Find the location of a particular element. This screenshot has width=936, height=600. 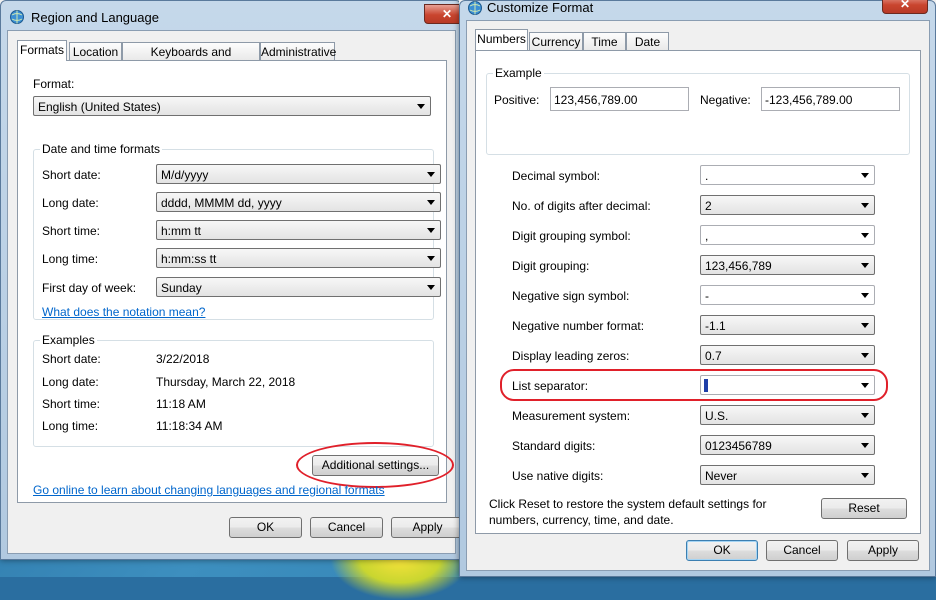

tab-formats: Formats is located at coordinates (42, 50).